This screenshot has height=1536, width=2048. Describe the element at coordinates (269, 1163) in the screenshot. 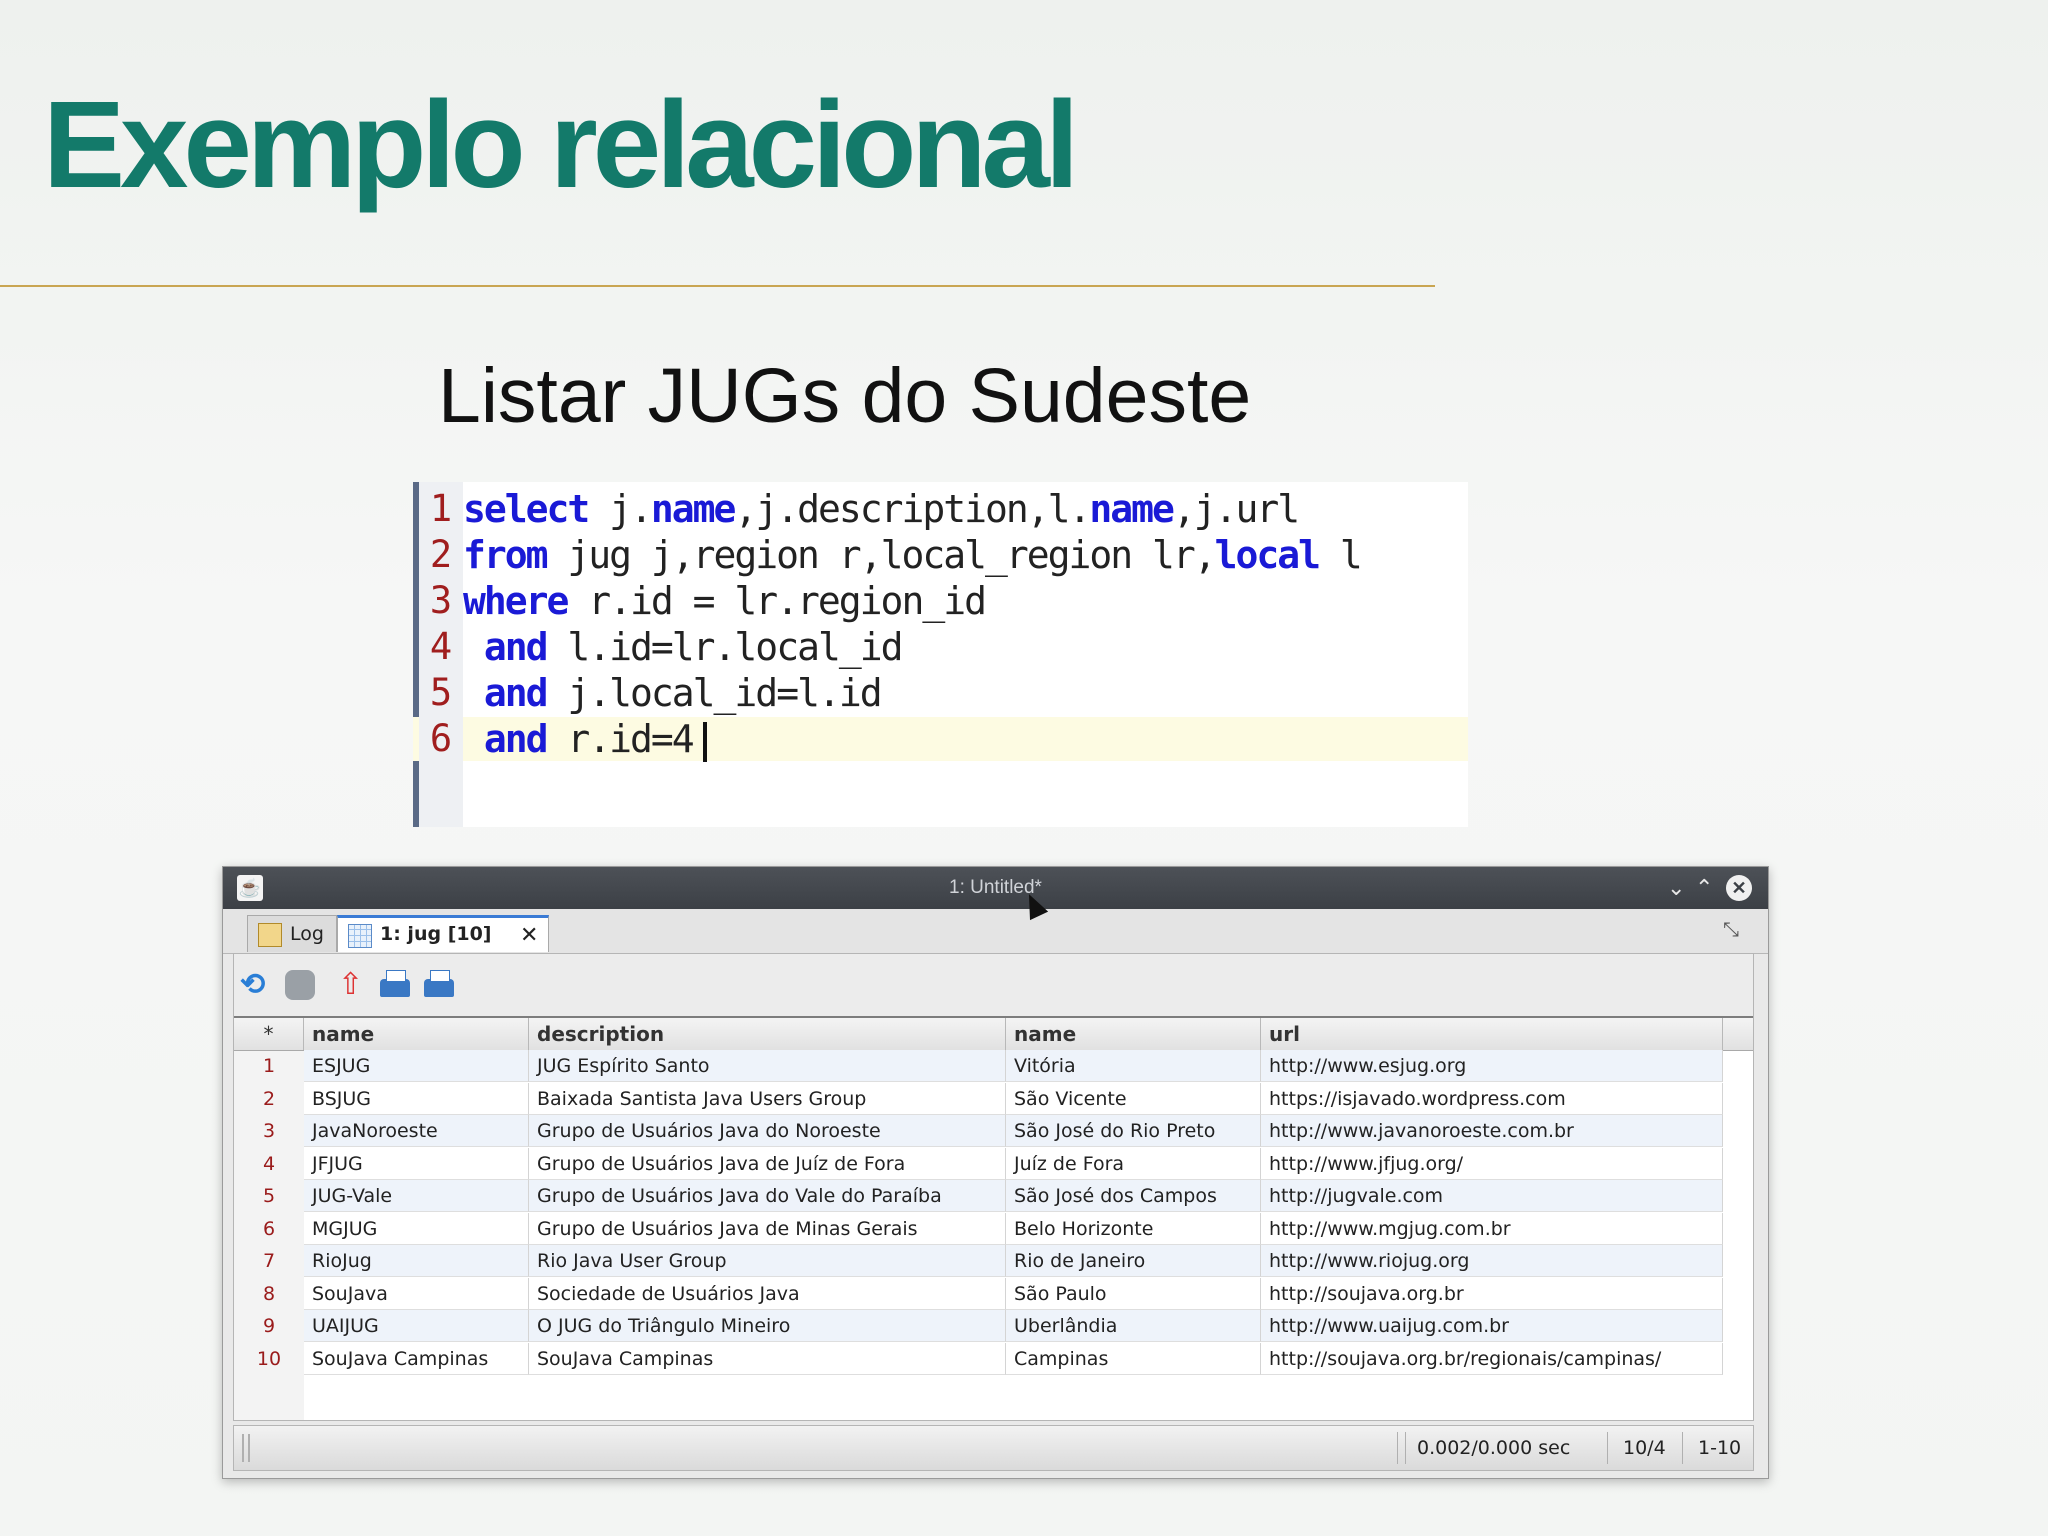

I see `row-number: 4` at that location.